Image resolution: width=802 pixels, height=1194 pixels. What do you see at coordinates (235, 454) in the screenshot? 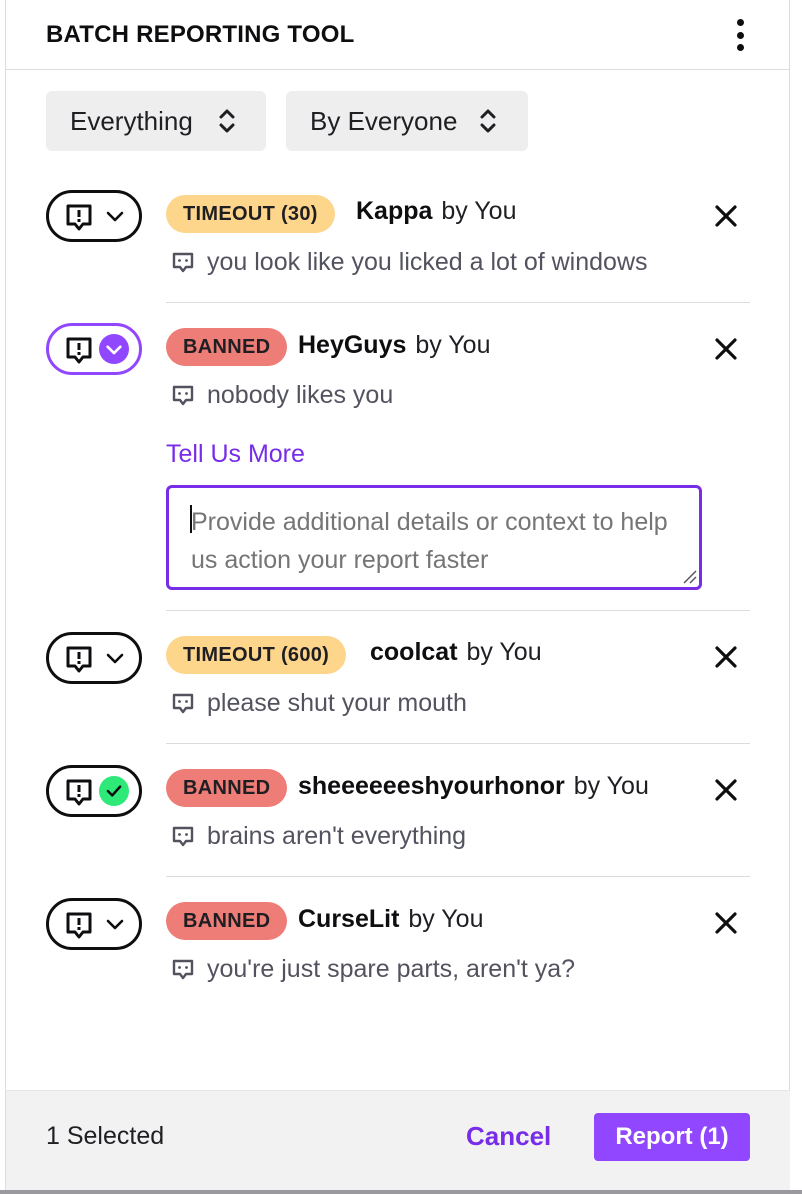
I see `tell-us-more-link: Tell Us More` at bounding box center [235, 454].